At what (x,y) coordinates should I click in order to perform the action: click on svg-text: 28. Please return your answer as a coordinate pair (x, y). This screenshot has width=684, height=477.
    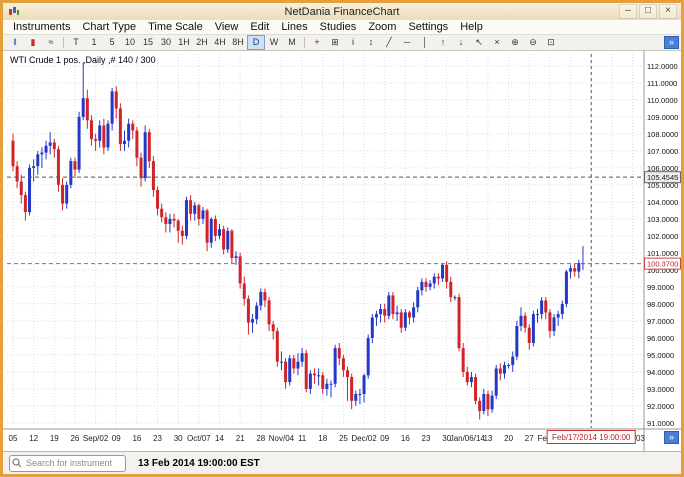
    Looking at the image, I should click on (260, 438).